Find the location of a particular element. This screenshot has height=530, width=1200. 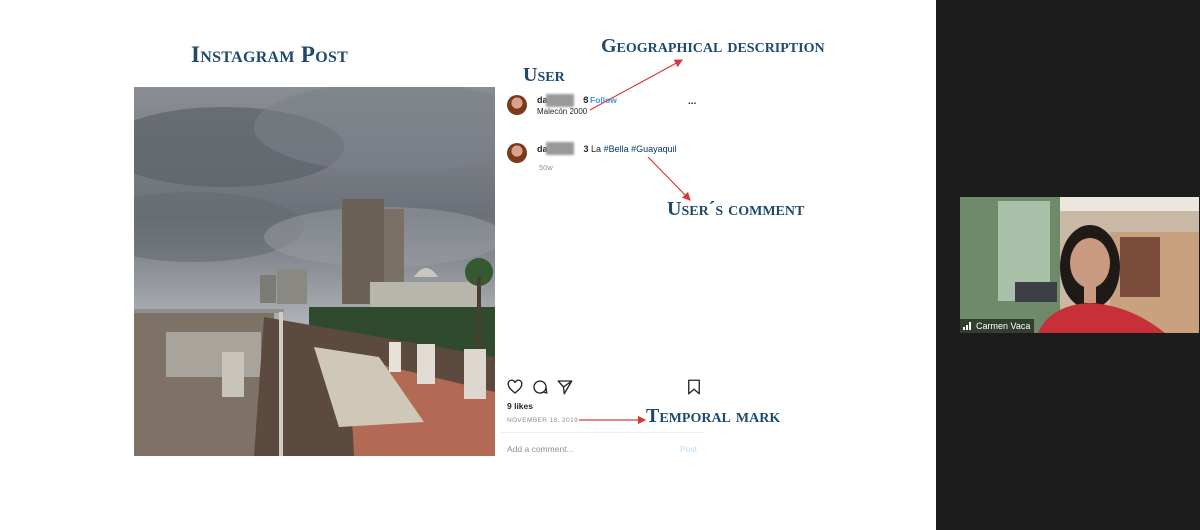

share-icon is located at coordinates (565, 387).